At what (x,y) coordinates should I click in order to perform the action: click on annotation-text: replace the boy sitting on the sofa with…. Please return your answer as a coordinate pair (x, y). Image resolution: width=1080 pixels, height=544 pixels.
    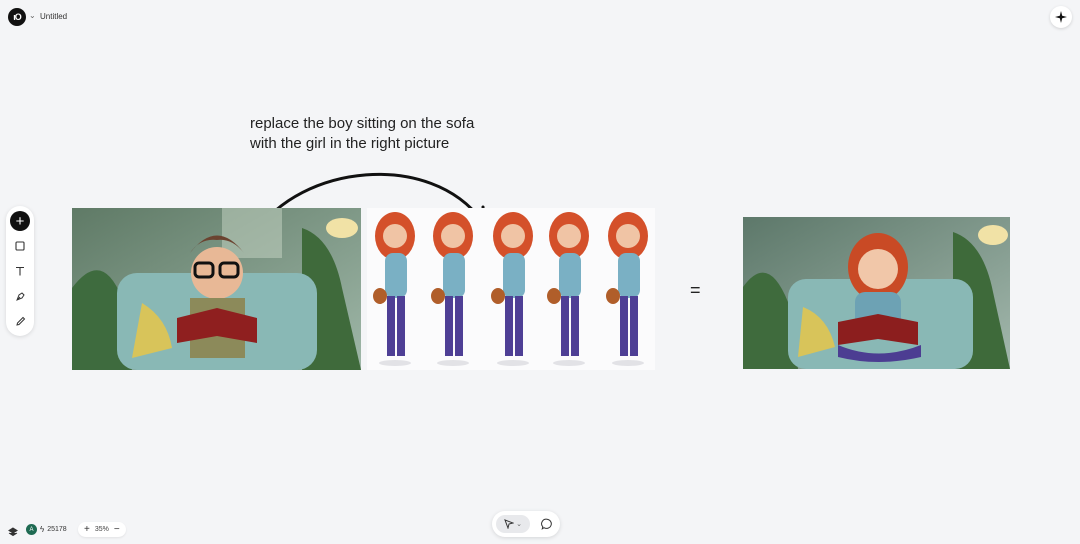
    Looking at the image, I should click on (362, 134).